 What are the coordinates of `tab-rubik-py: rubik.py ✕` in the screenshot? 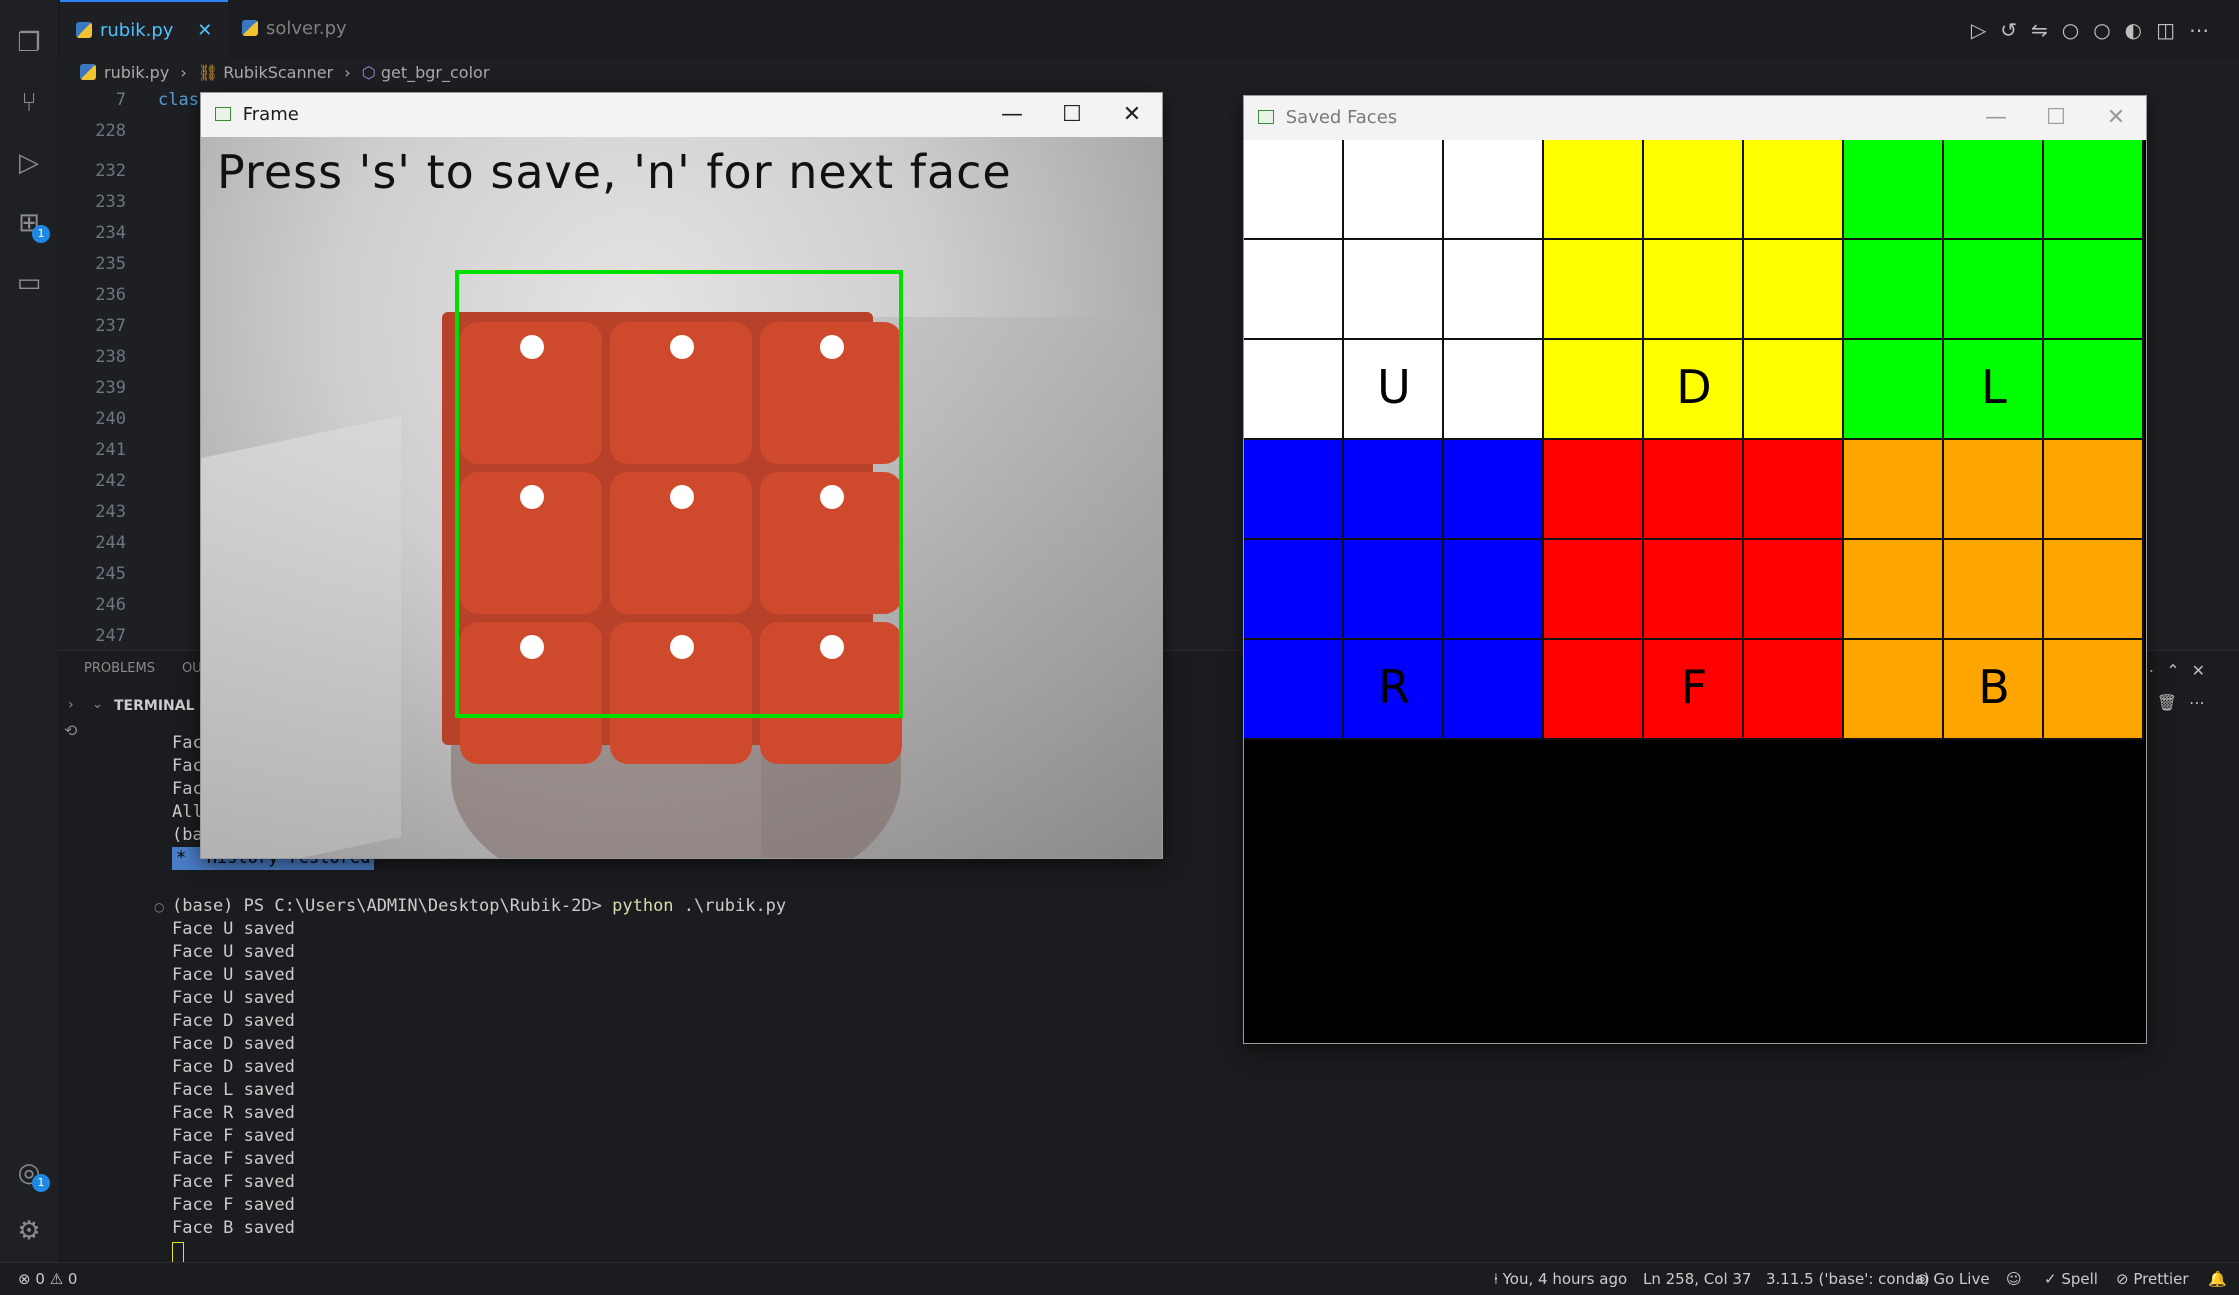 It's located at (144, 30).